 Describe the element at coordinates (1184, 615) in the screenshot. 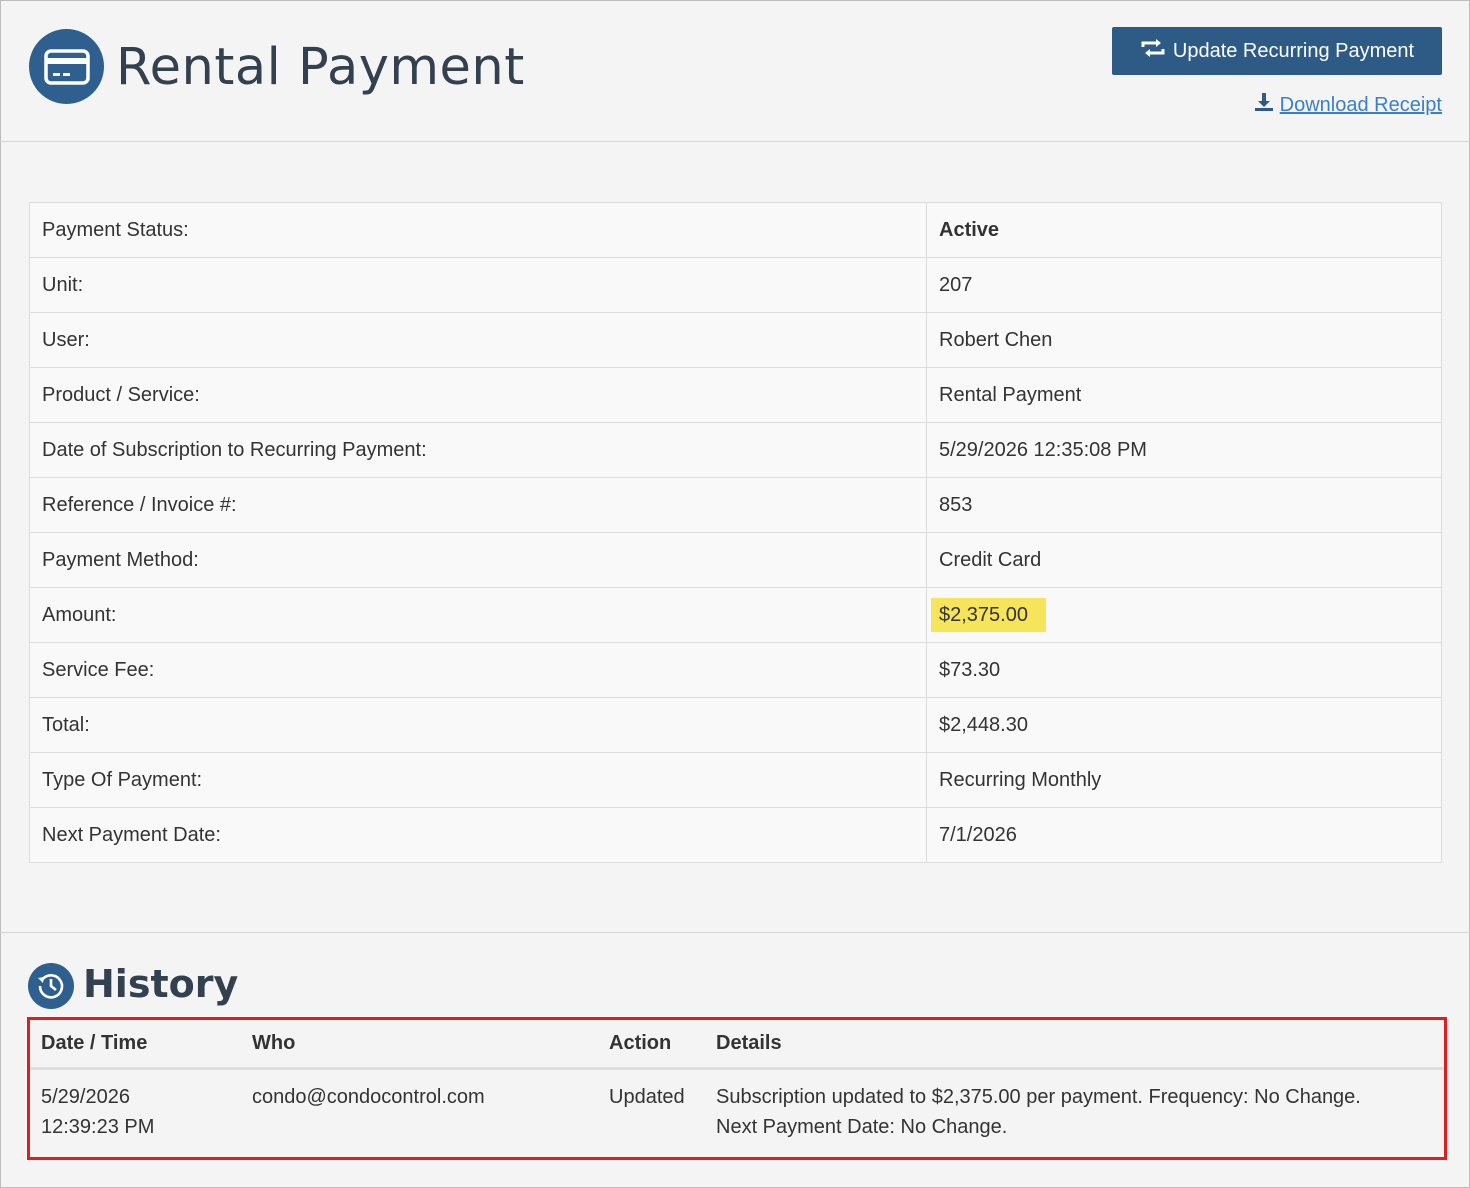

I see `amount-value-cell: $2,375.00` at that location.